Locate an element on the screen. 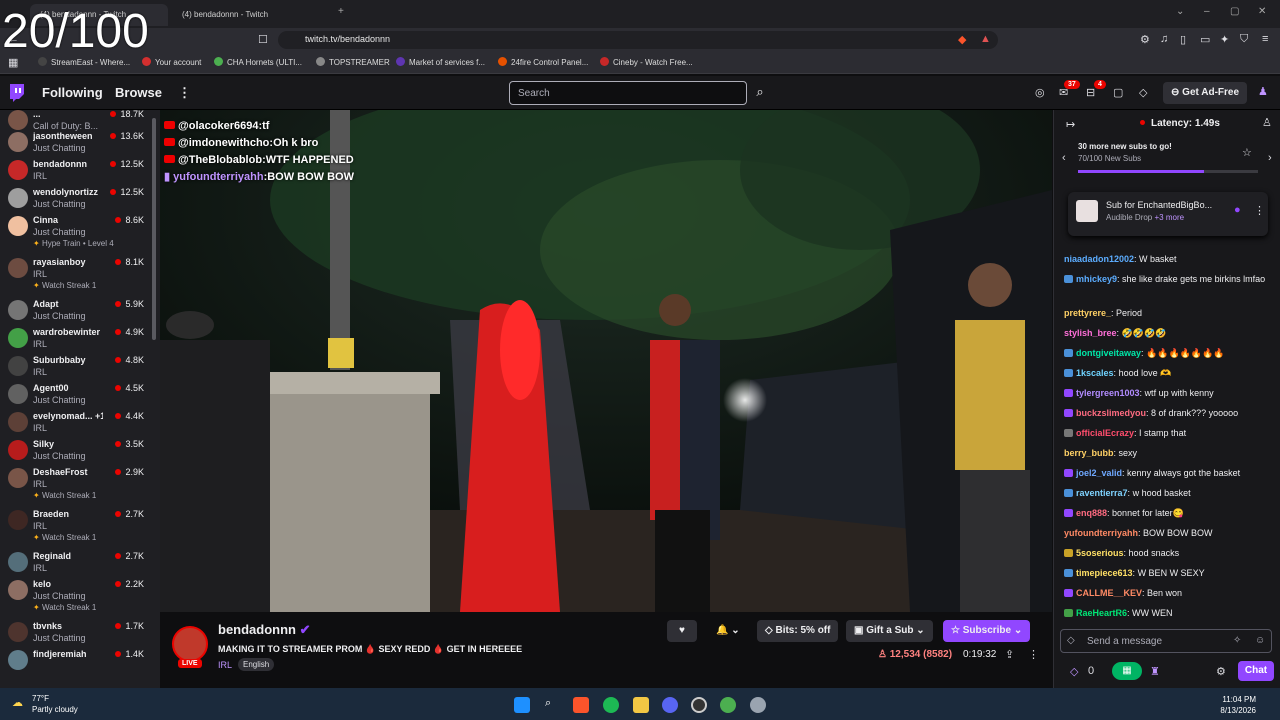  browse-link: Browse is located at coordinates (138, 92).